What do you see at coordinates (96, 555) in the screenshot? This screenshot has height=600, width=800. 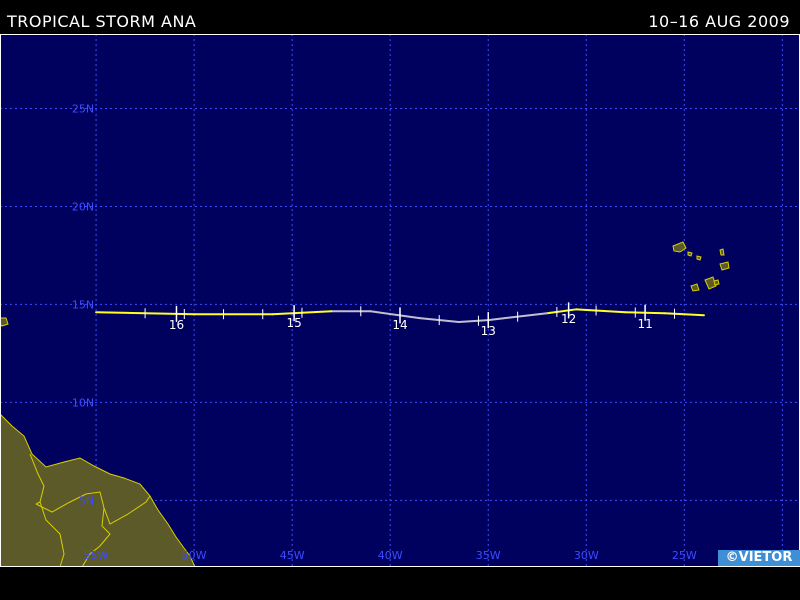 I see `longitude-label: 55W` at bounding box center [96, 555].